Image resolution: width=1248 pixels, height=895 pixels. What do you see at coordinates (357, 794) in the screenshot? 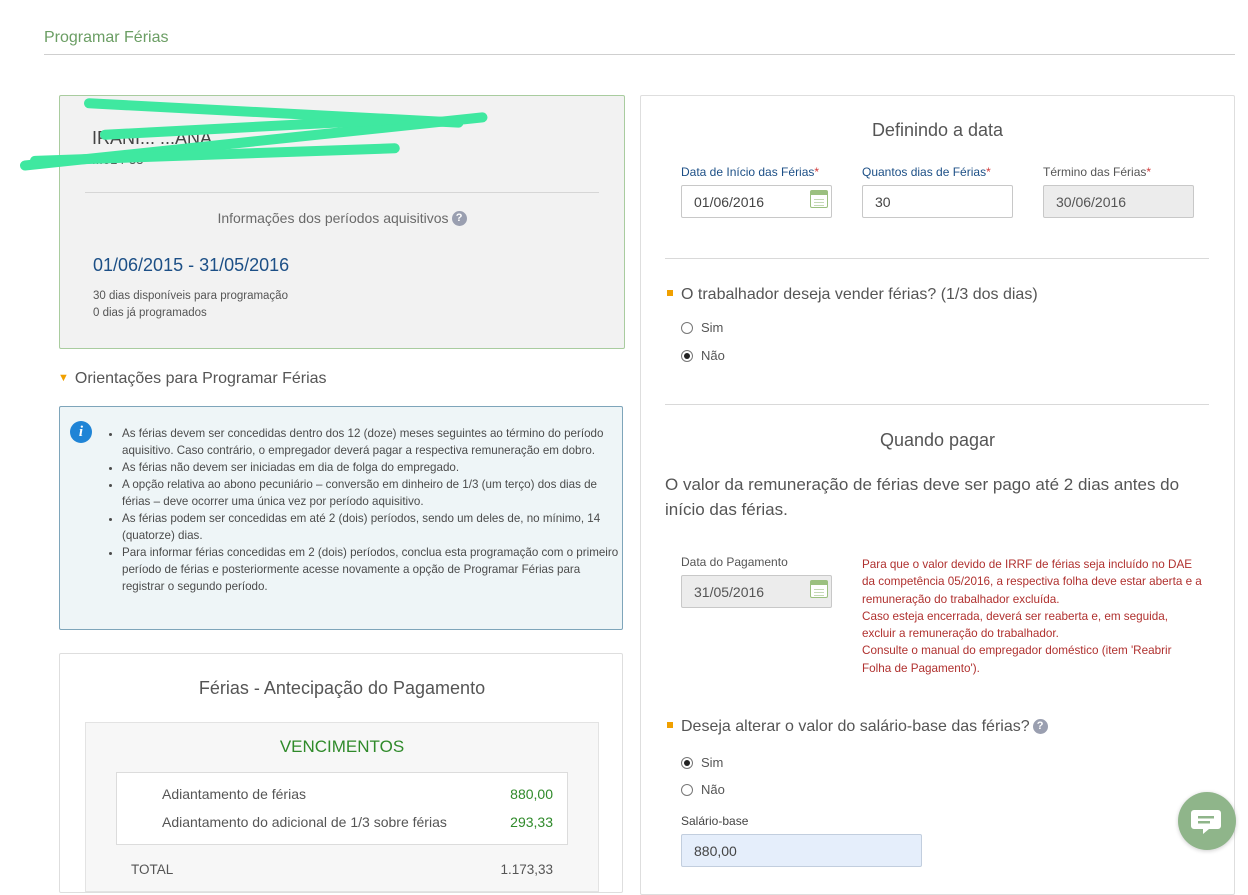
I see `table-row: Adiantamento de férias 880,00` at bounding box center [357, 794].